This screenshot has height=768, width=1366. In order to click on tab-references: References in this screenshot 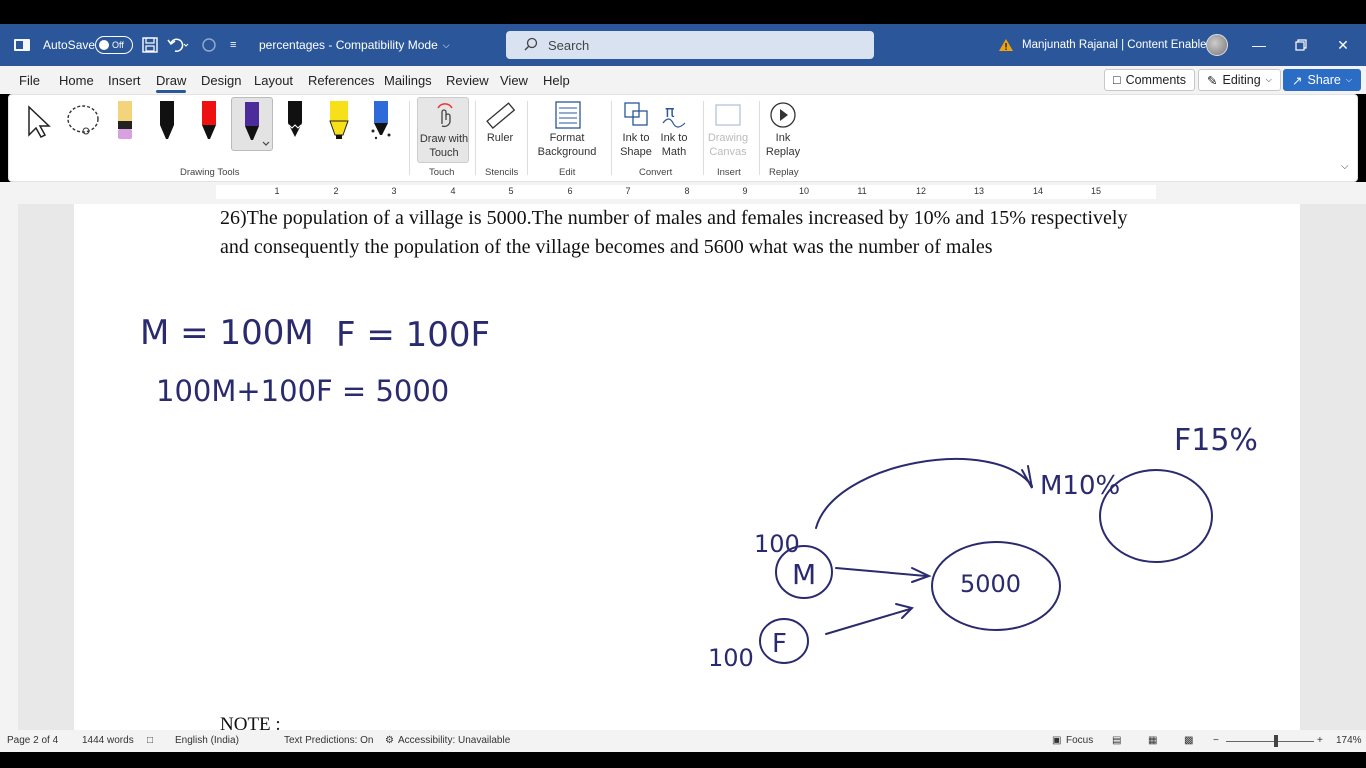, I will do `click(341, 80)`.